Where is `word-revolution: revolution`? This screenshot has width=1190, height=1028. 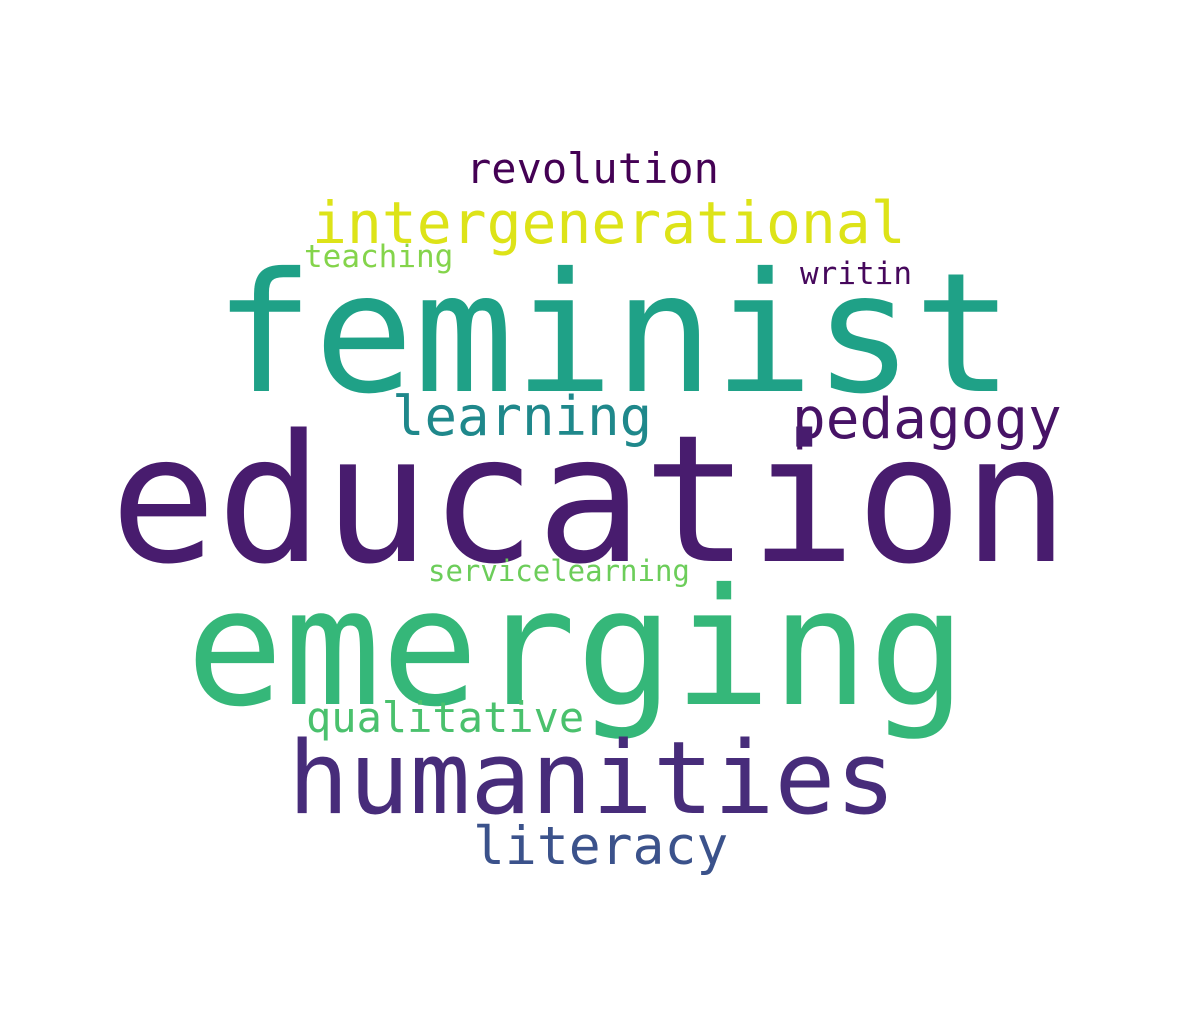
word-revolution: revolution is located at coordinates (592, 168).